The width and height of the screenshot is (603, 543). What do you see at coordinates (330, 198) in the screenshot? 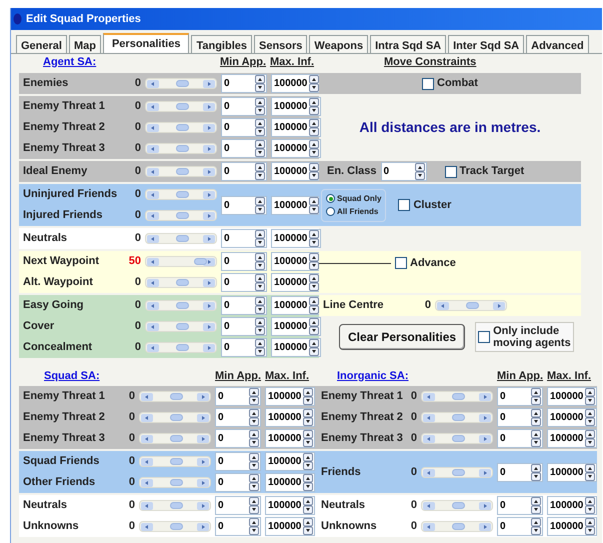
I see `radio-button` at bounding box center [330, 198].